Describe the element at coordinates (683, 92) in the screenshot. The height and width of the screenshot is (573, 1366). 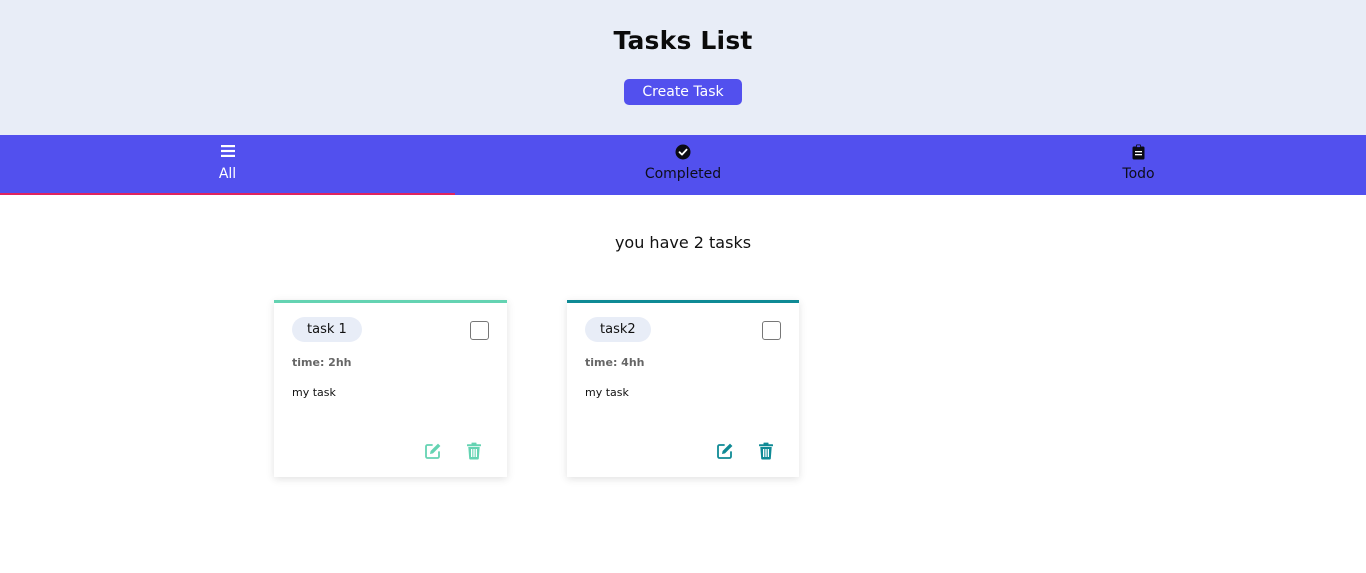
I see `create-task-button: Create Task` at that location.